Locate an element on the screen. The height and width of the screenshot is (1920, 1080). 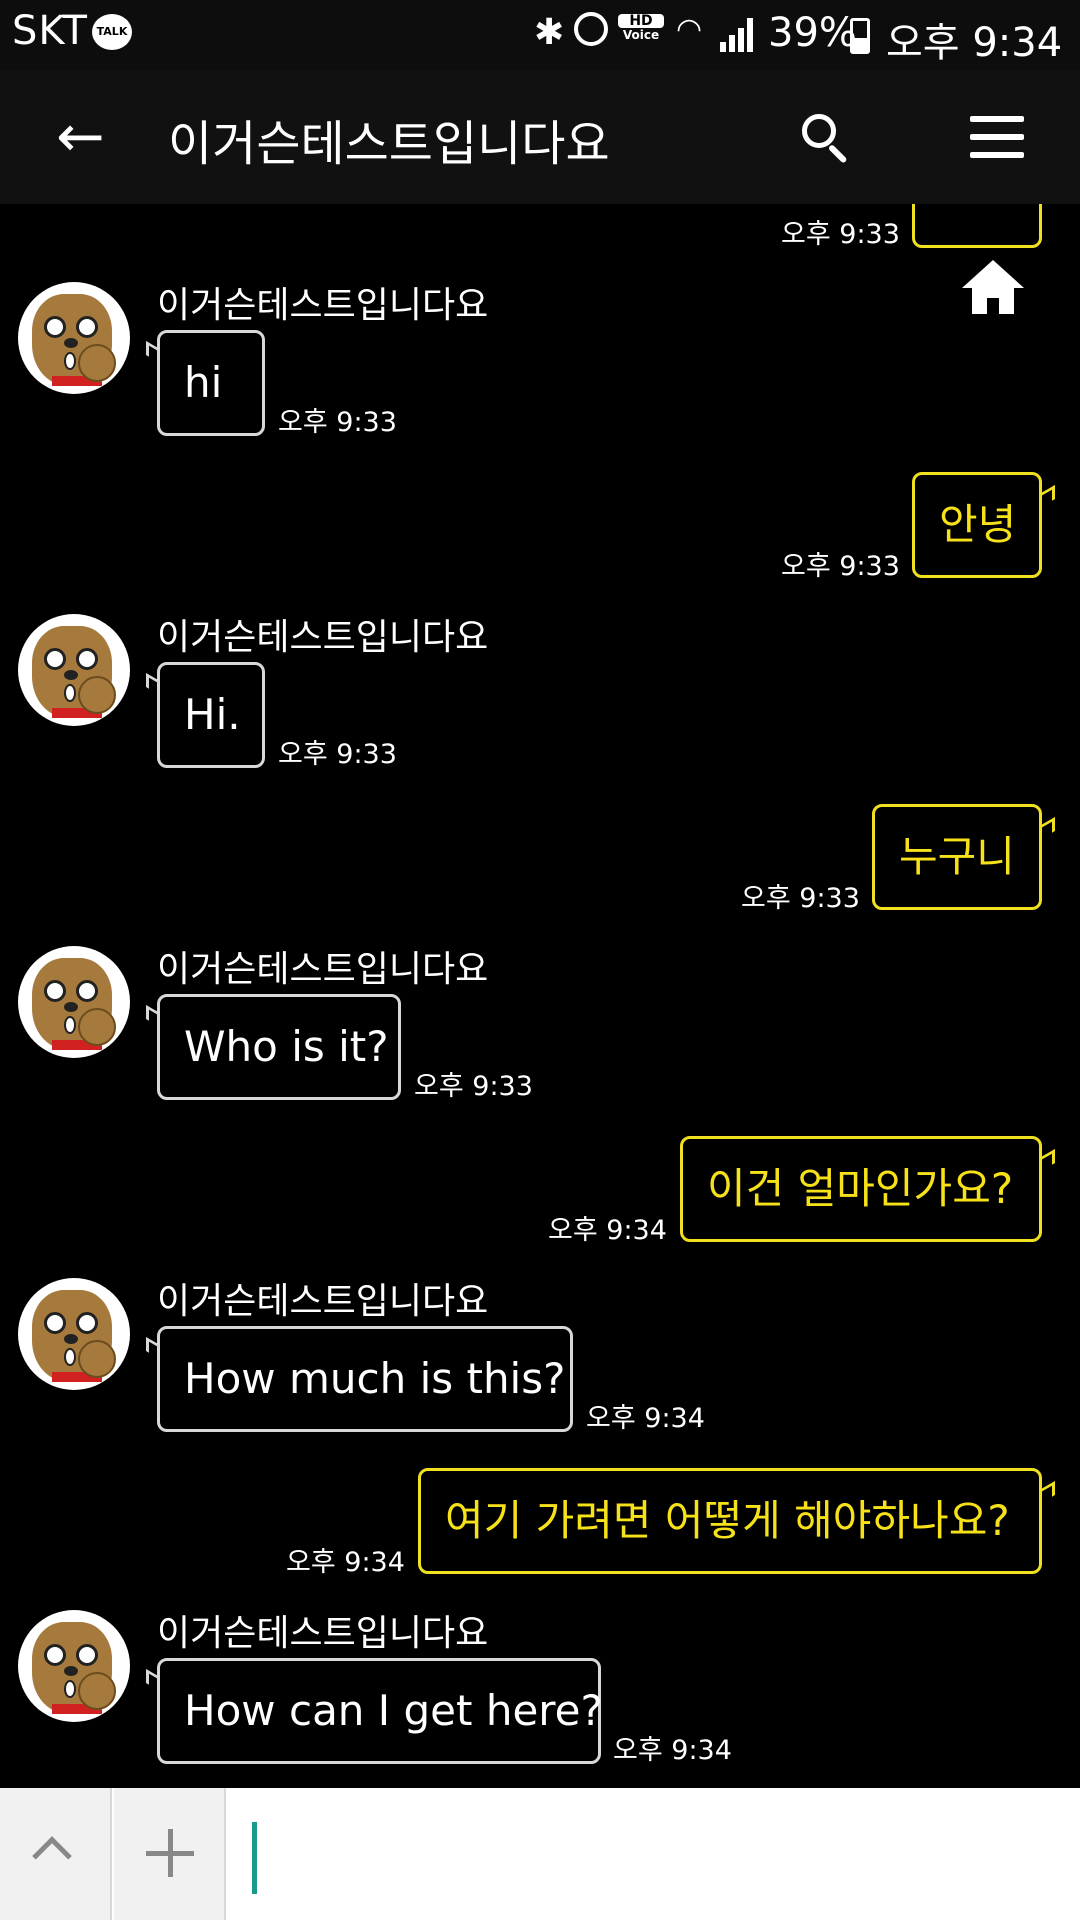
attach-button is located at coordinates (170, 1854).